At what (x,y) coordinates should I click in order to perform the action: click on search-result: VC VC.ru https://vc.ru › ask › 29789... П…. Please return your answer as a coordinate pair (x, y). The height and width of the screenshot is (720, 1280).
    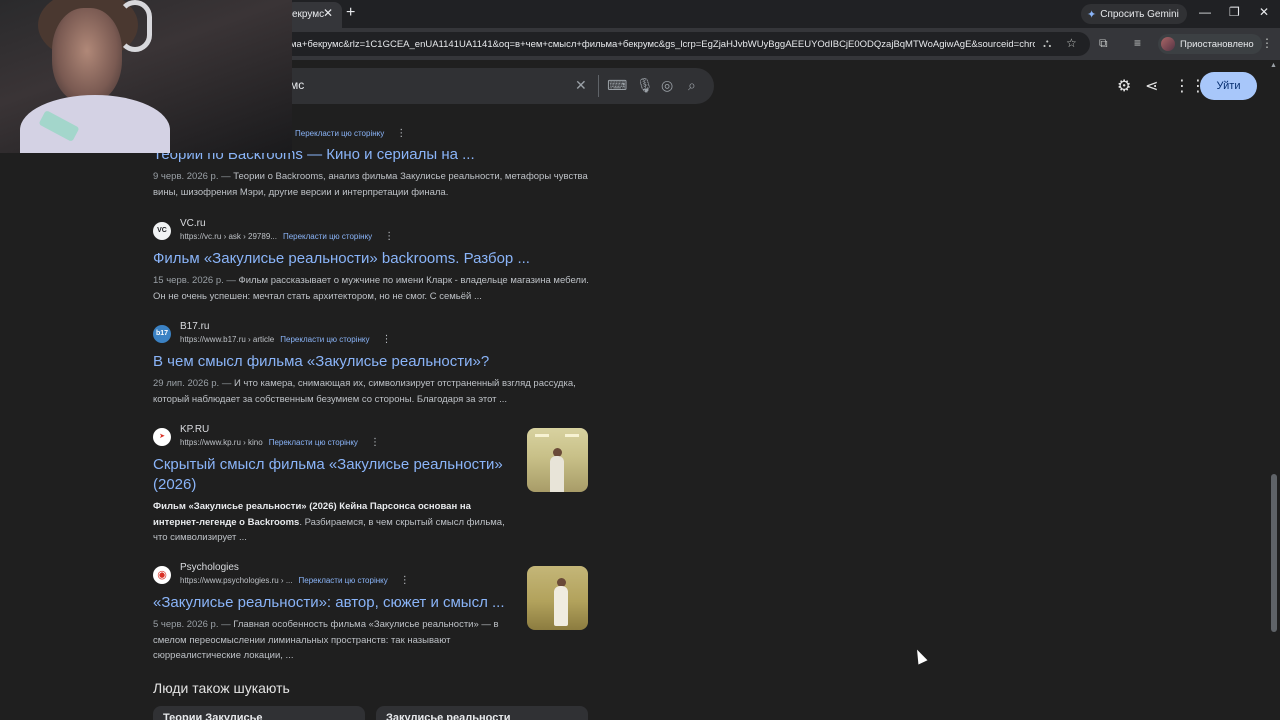
    Looking at the image, I should click on (373, 261).